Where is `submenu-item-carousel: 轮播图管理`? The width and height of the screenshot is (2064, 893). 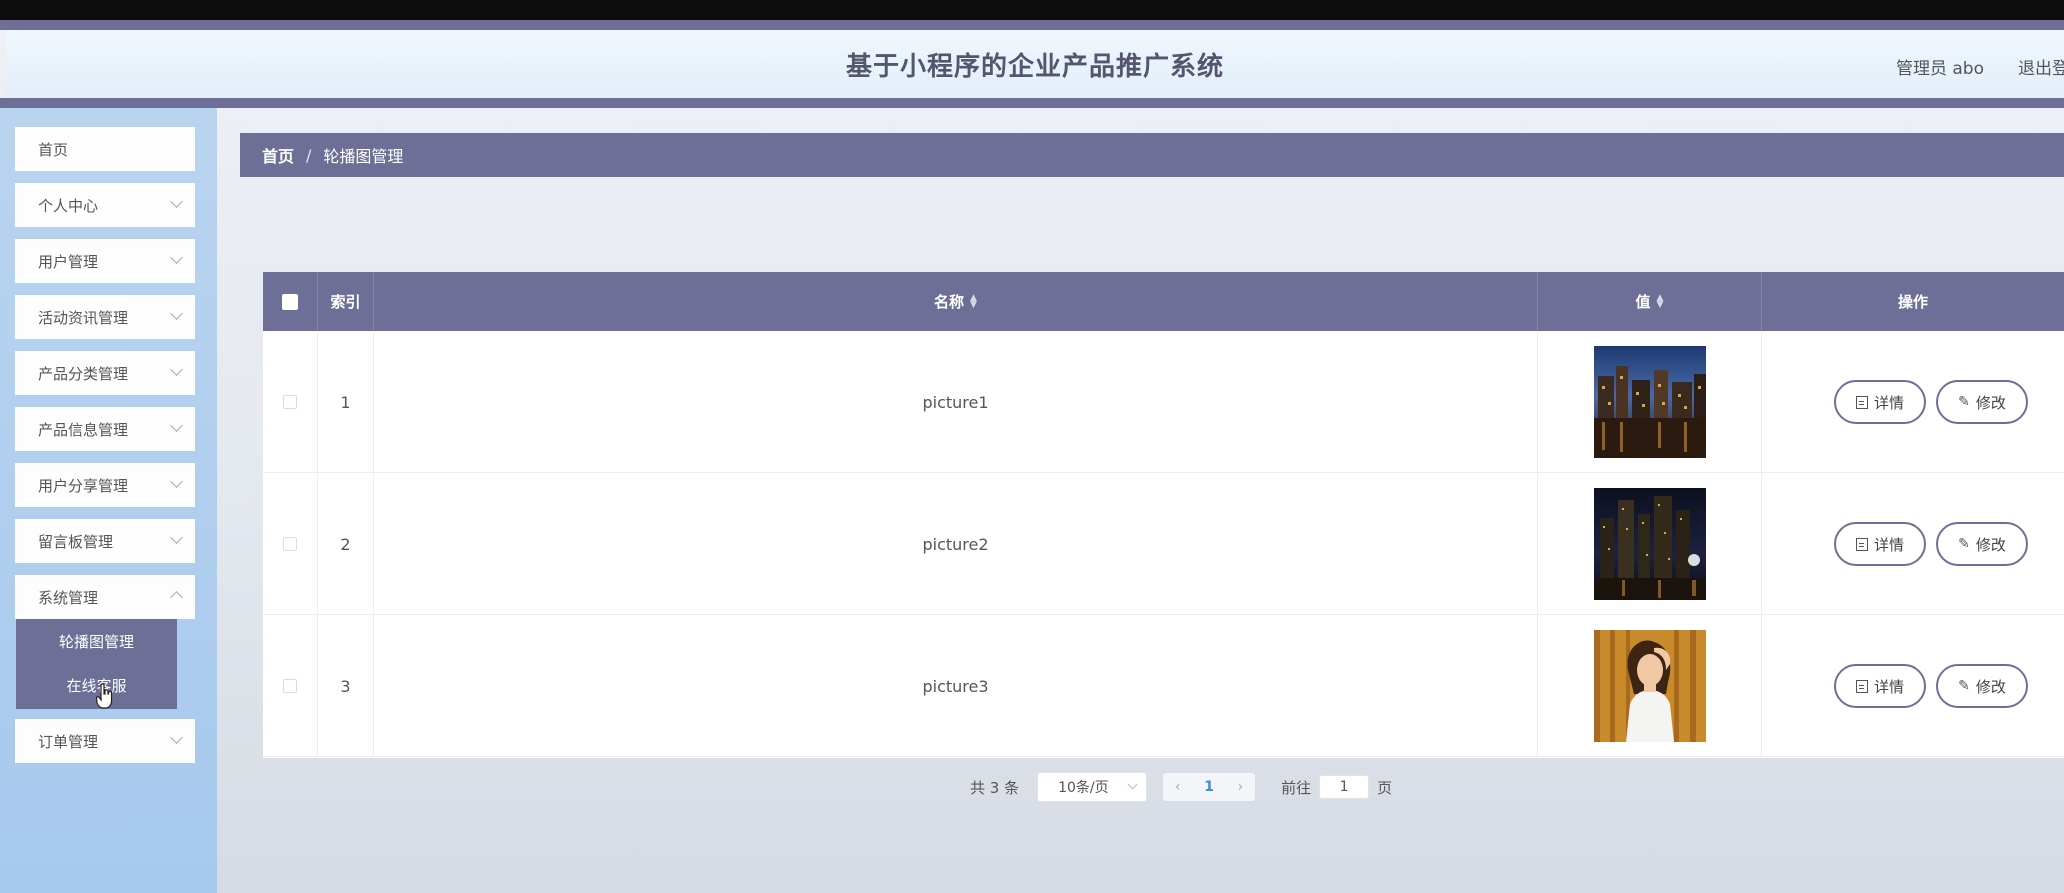 submenu-item-carousel: 轮播图管理 is located at coordinates (96, 641).